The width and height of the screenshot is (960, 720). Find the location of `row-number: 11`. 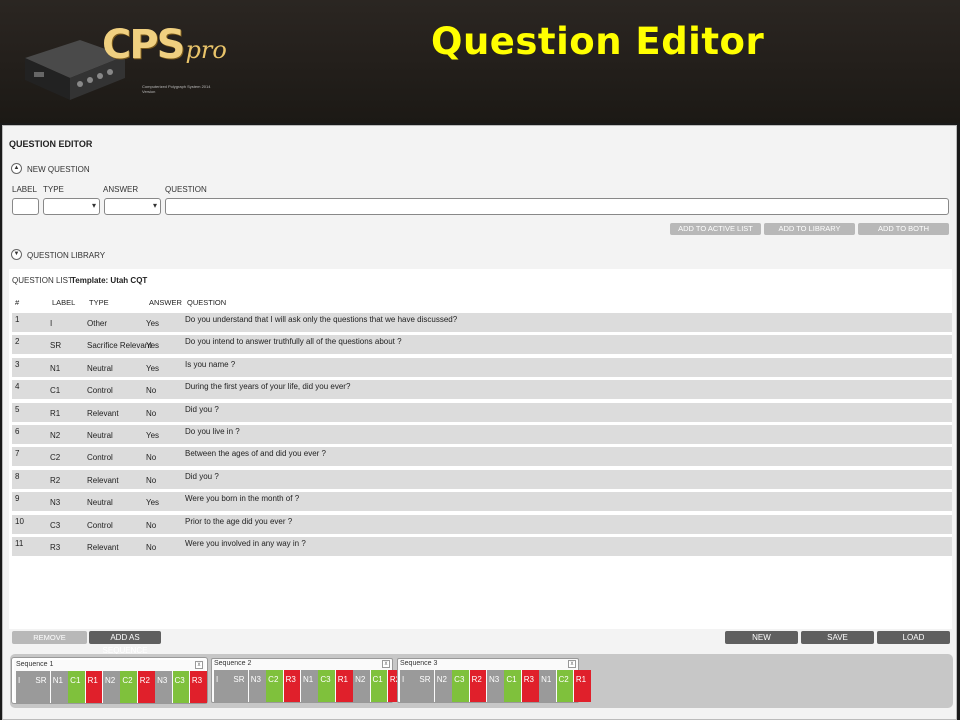

row-number: 11 is located at coordinates (19, 543).